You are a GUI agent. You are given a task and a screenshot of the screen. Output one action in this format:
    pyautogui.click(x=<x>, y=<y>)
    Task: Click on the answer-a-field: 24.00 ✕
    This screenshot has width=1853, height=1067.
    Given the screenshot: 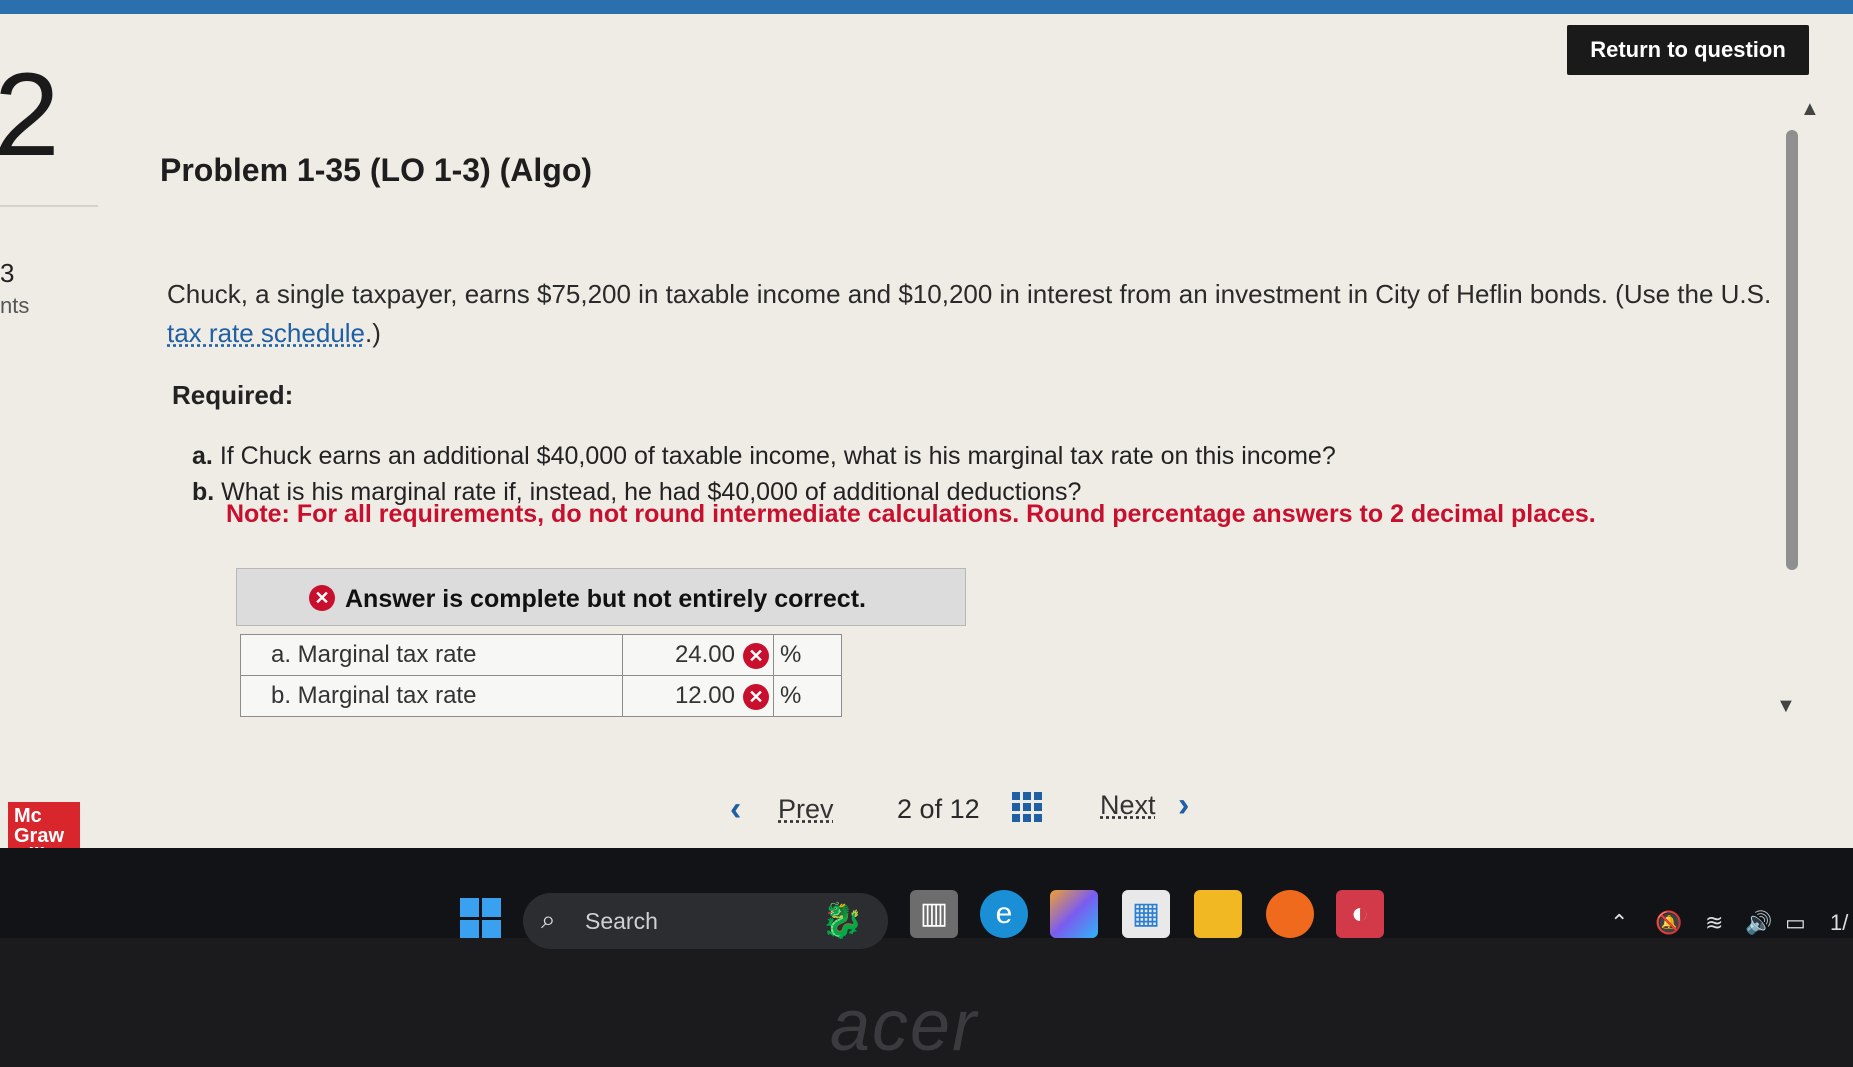 What is the action you would take?
    pyautogui.click(x=698, y=655)
    